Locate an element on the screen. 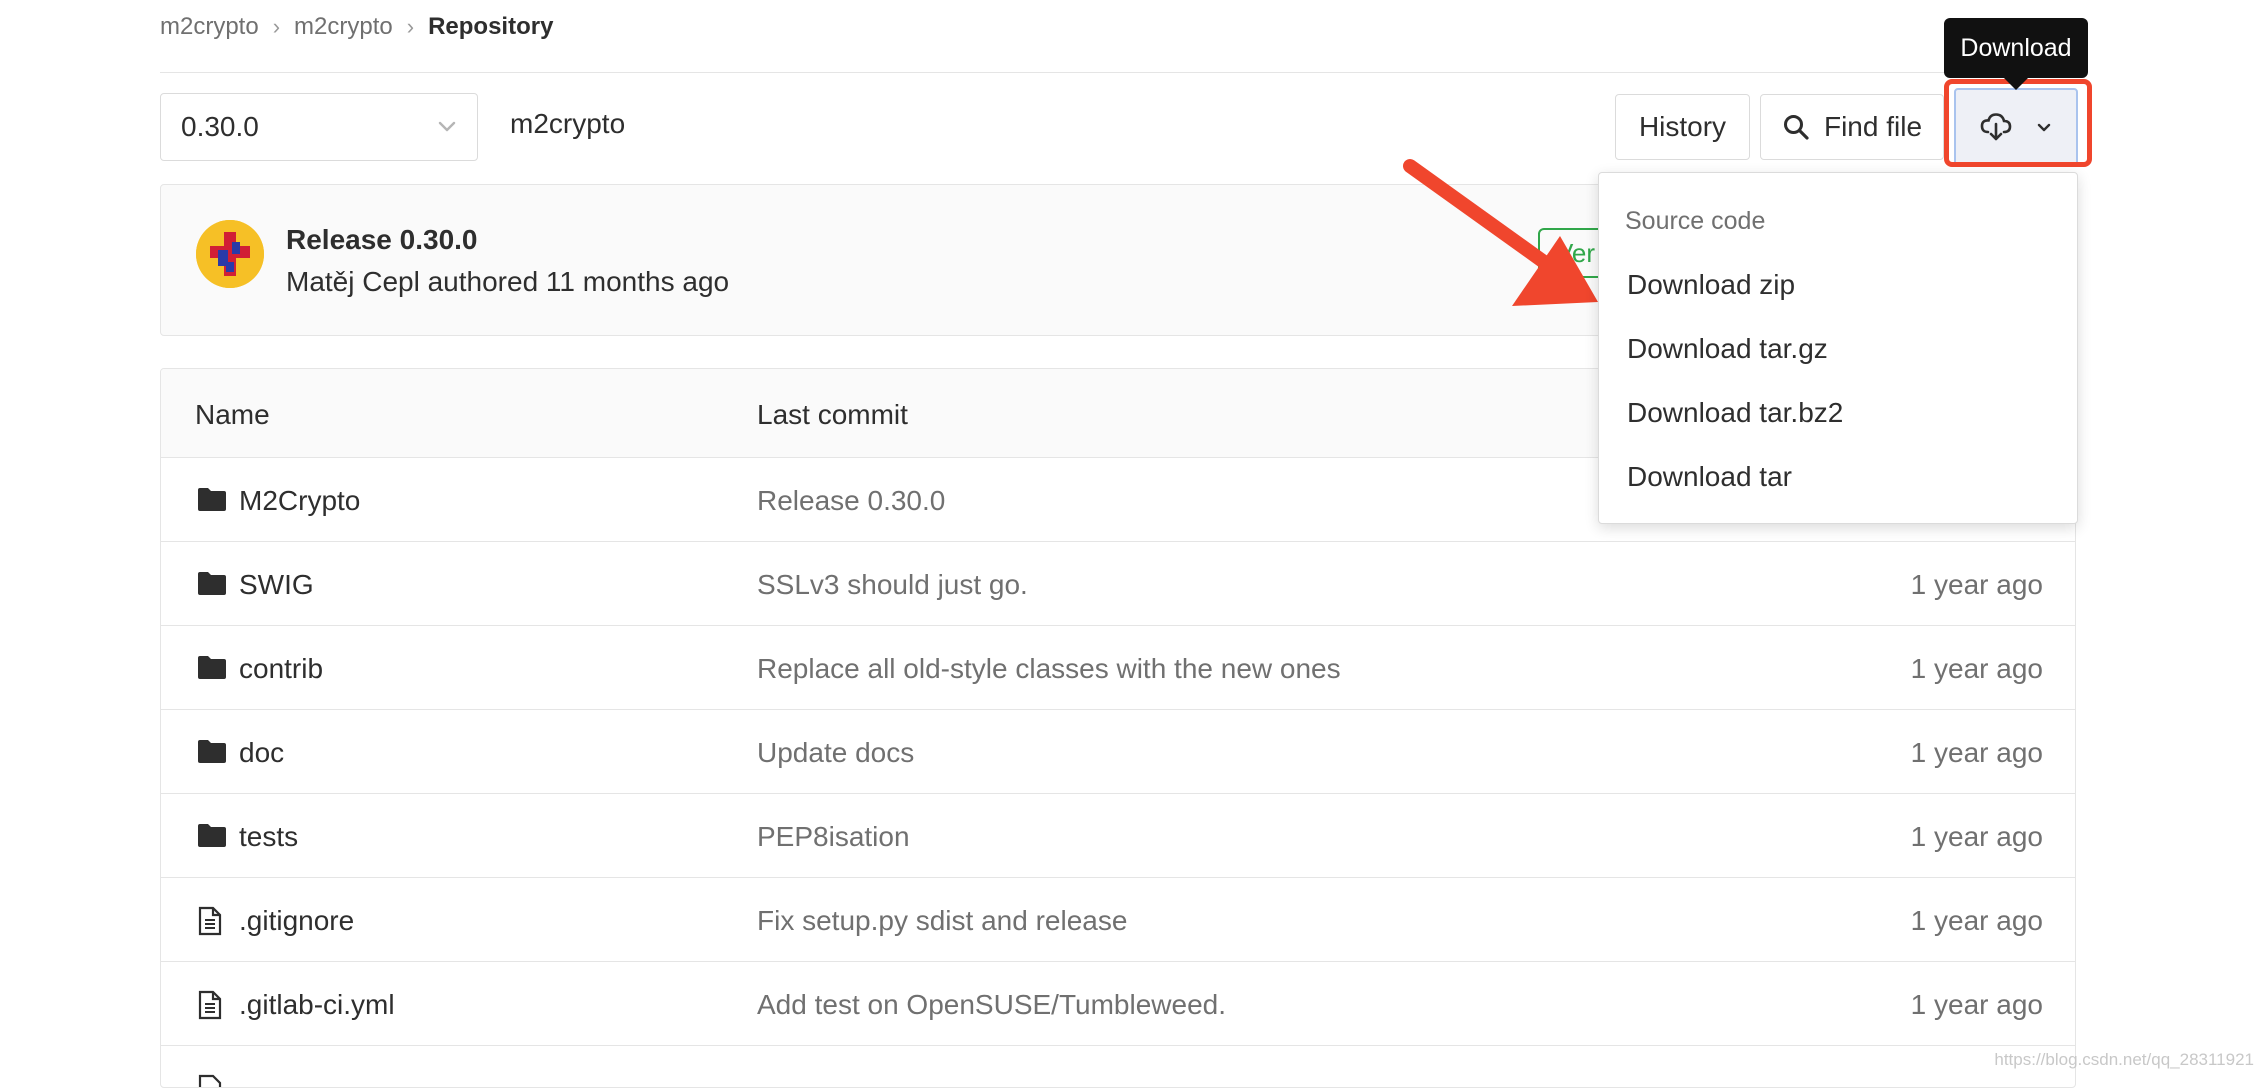 Image resolution: width=2262 pixels, height=1088 pixels. file-name-link: contrib is located at coordinates (281, 669).